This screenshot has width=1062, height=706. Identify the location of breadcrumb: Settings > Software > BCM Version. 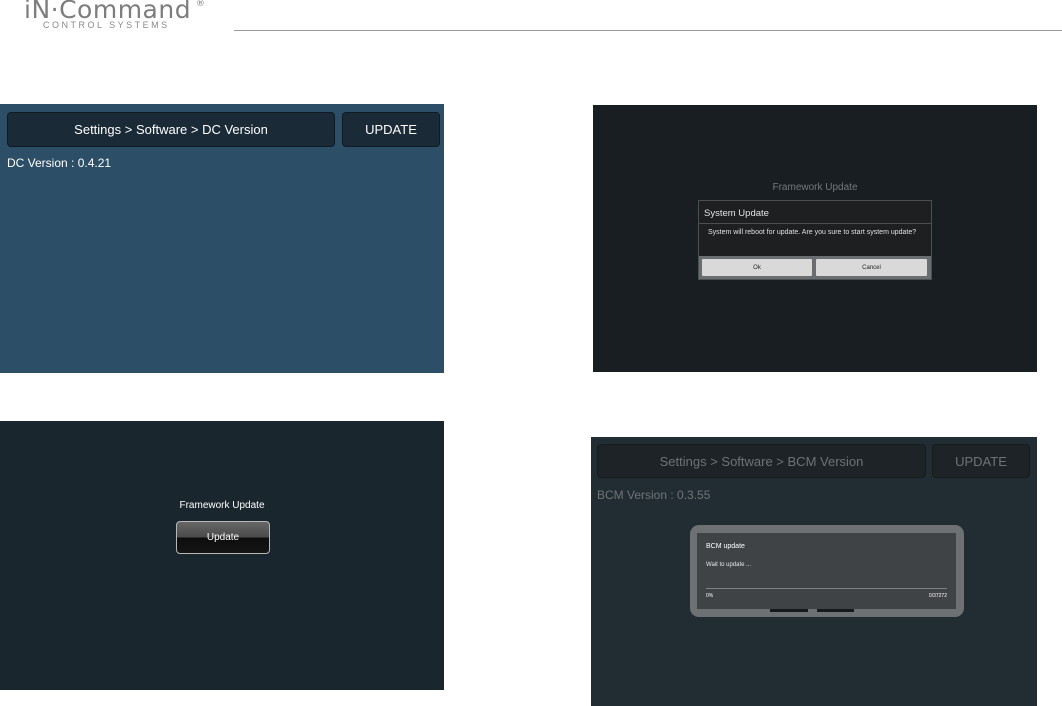
(761, 461).